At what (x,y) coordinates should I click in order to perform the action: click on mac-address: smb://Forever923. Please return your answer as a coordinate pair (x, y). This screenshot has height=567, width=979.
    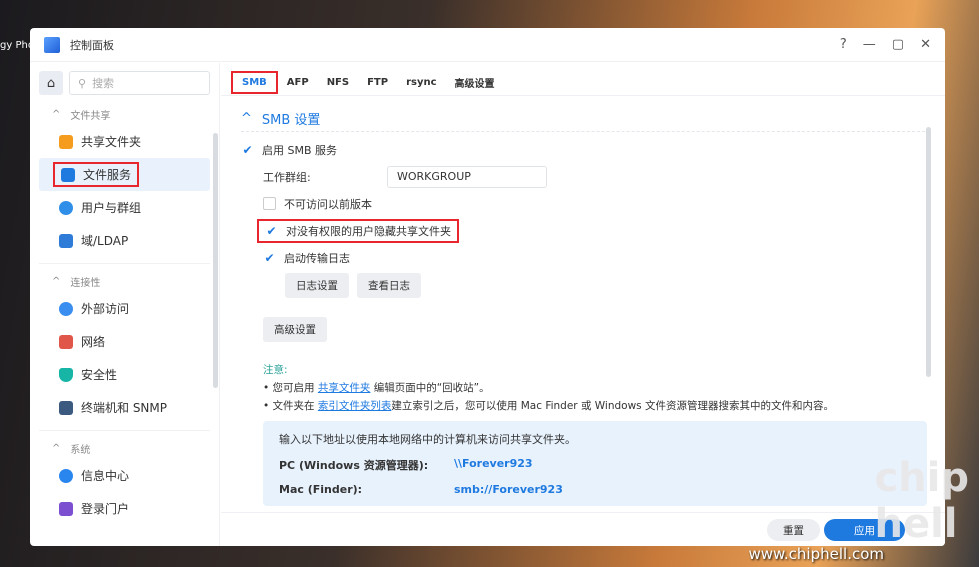
    Looking at the image, I should click on (508, 489).